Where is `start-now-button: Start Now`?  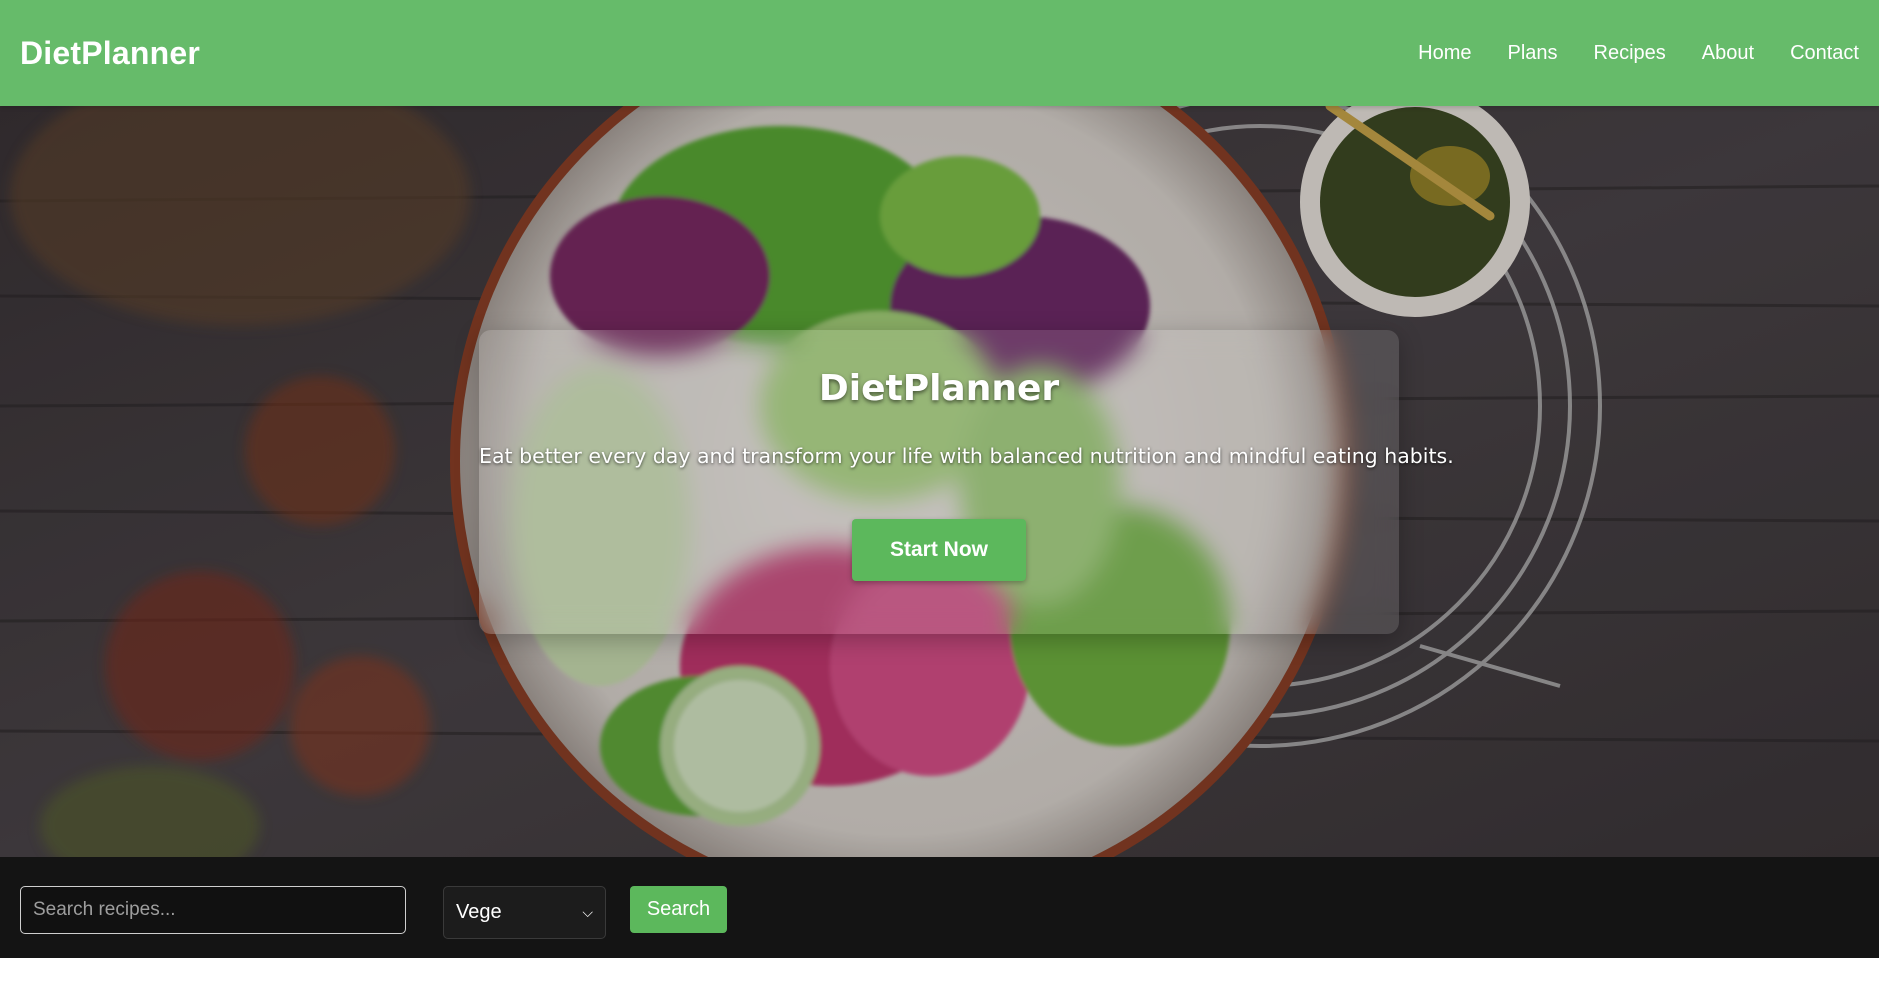 start-now-button: Start Now is located at coordinates (939, 550).